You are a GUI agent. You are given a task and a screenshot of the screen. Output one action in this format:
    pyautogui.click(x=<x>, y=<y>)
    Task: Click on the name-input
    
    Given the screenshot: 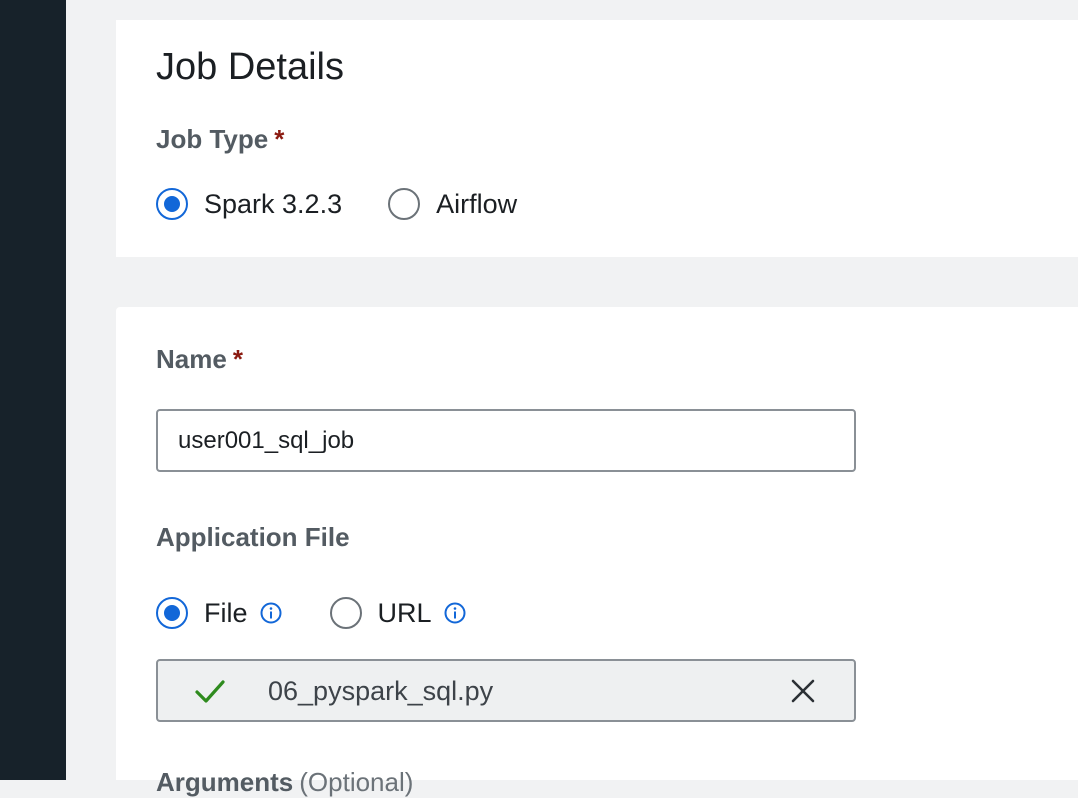 What is the action you would take?
    pyautogui.click(x=506, y=440)
    